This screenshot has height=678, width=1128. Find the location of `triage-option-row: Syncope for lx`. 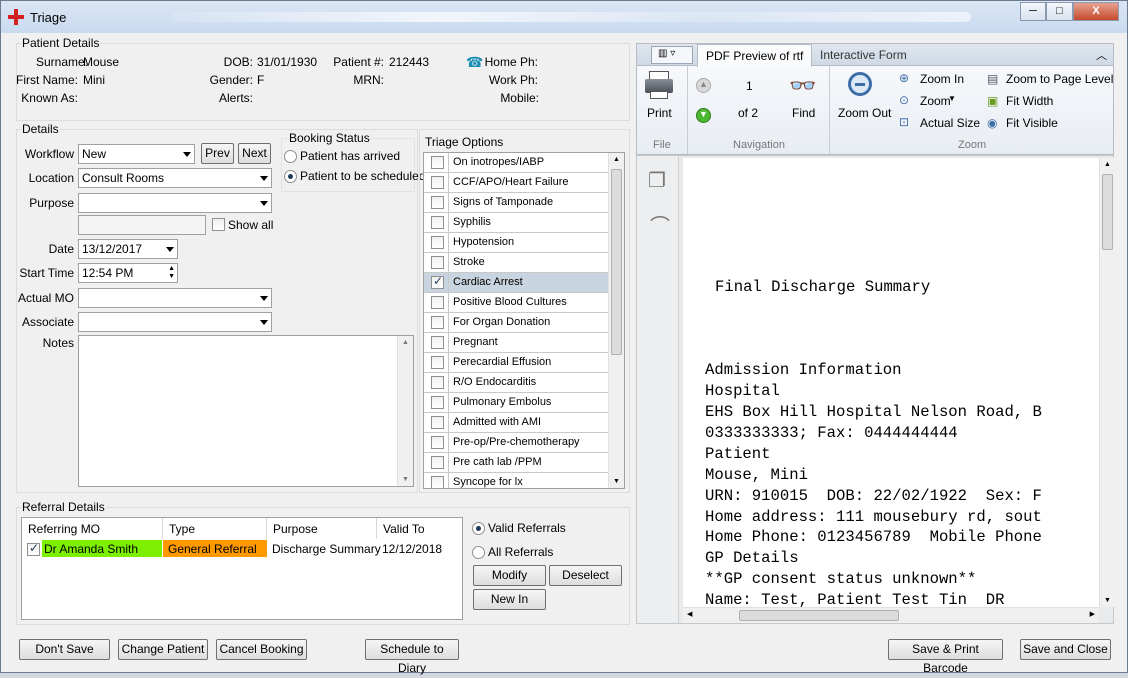

triage-option-row: Syncope for lx is located at coordinates (516, 480).